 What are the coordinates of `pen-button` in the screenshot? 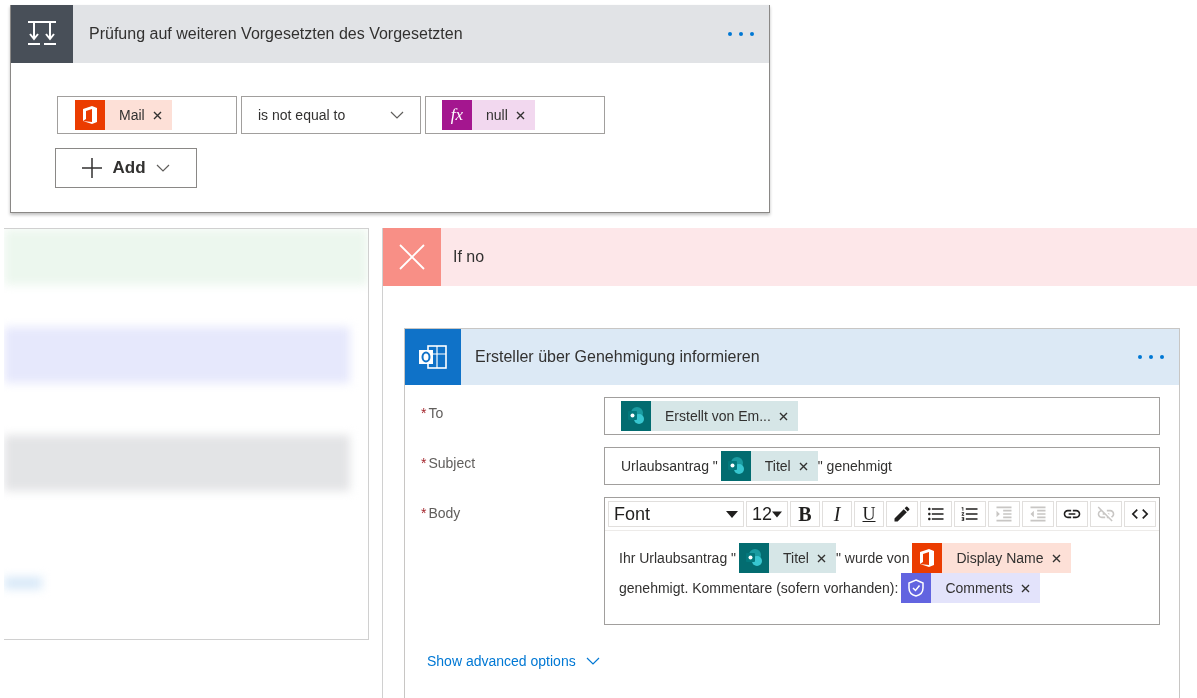 It's located at (902, 514).